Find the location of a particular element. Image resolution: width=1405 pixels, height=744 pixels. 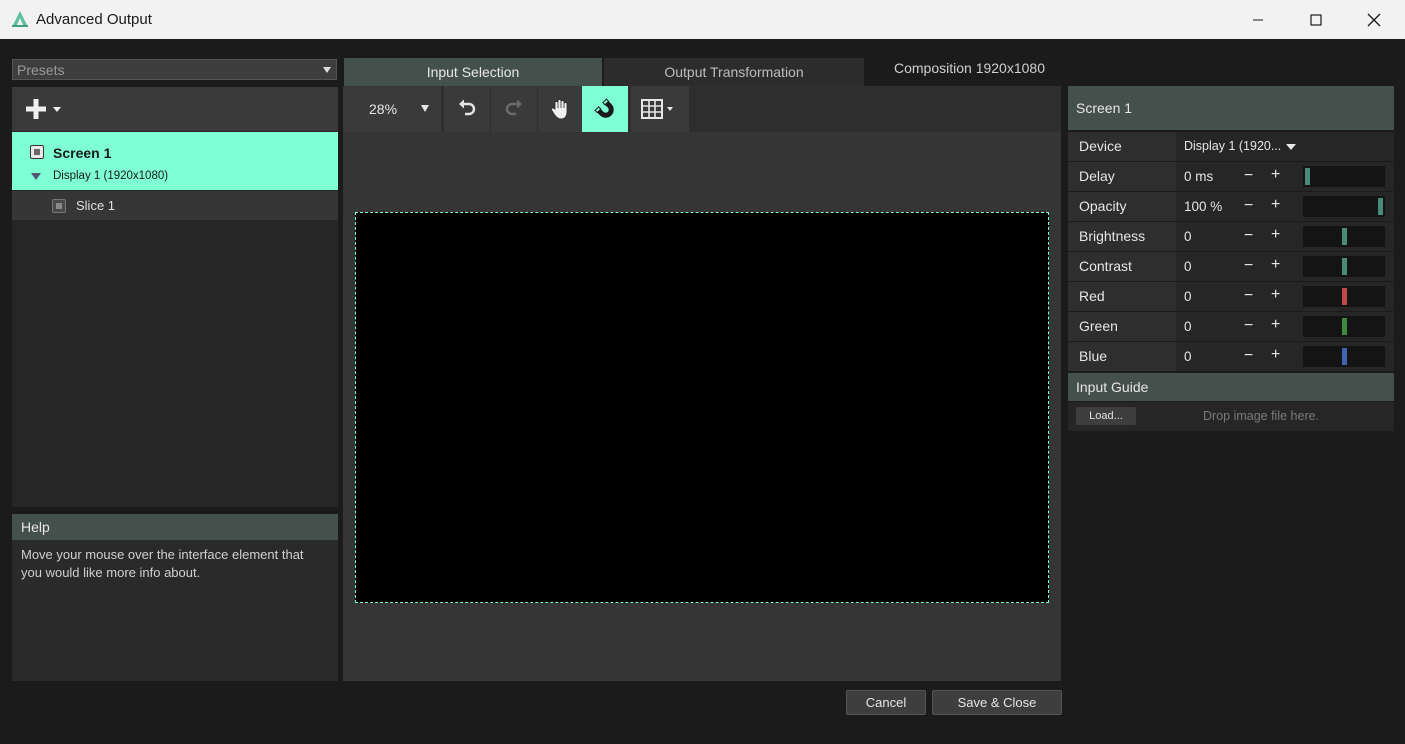

tree-item-screen: Screen 1 Display 1 (1920x1080) is located at coordinates (175, 161).